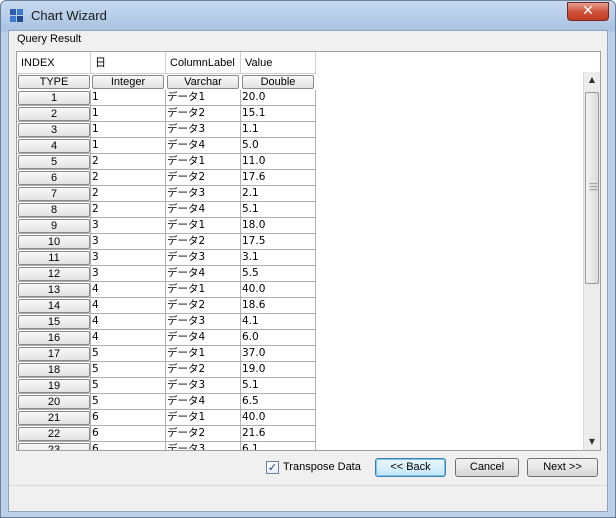  Describe the element at coordinates (487, 467) in the screenshot. I see `cancel-button: Cancel` at that location.